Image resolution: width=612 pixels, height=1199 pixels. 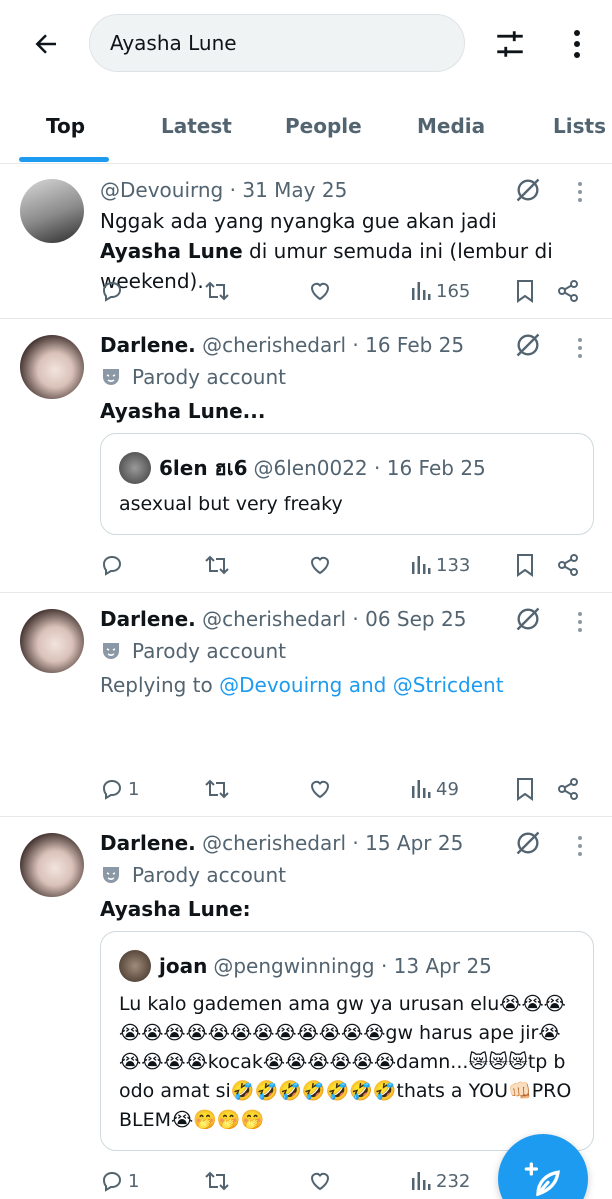 I want to click on quote-handle: @pengwinningg, so click(x=294, y=966).